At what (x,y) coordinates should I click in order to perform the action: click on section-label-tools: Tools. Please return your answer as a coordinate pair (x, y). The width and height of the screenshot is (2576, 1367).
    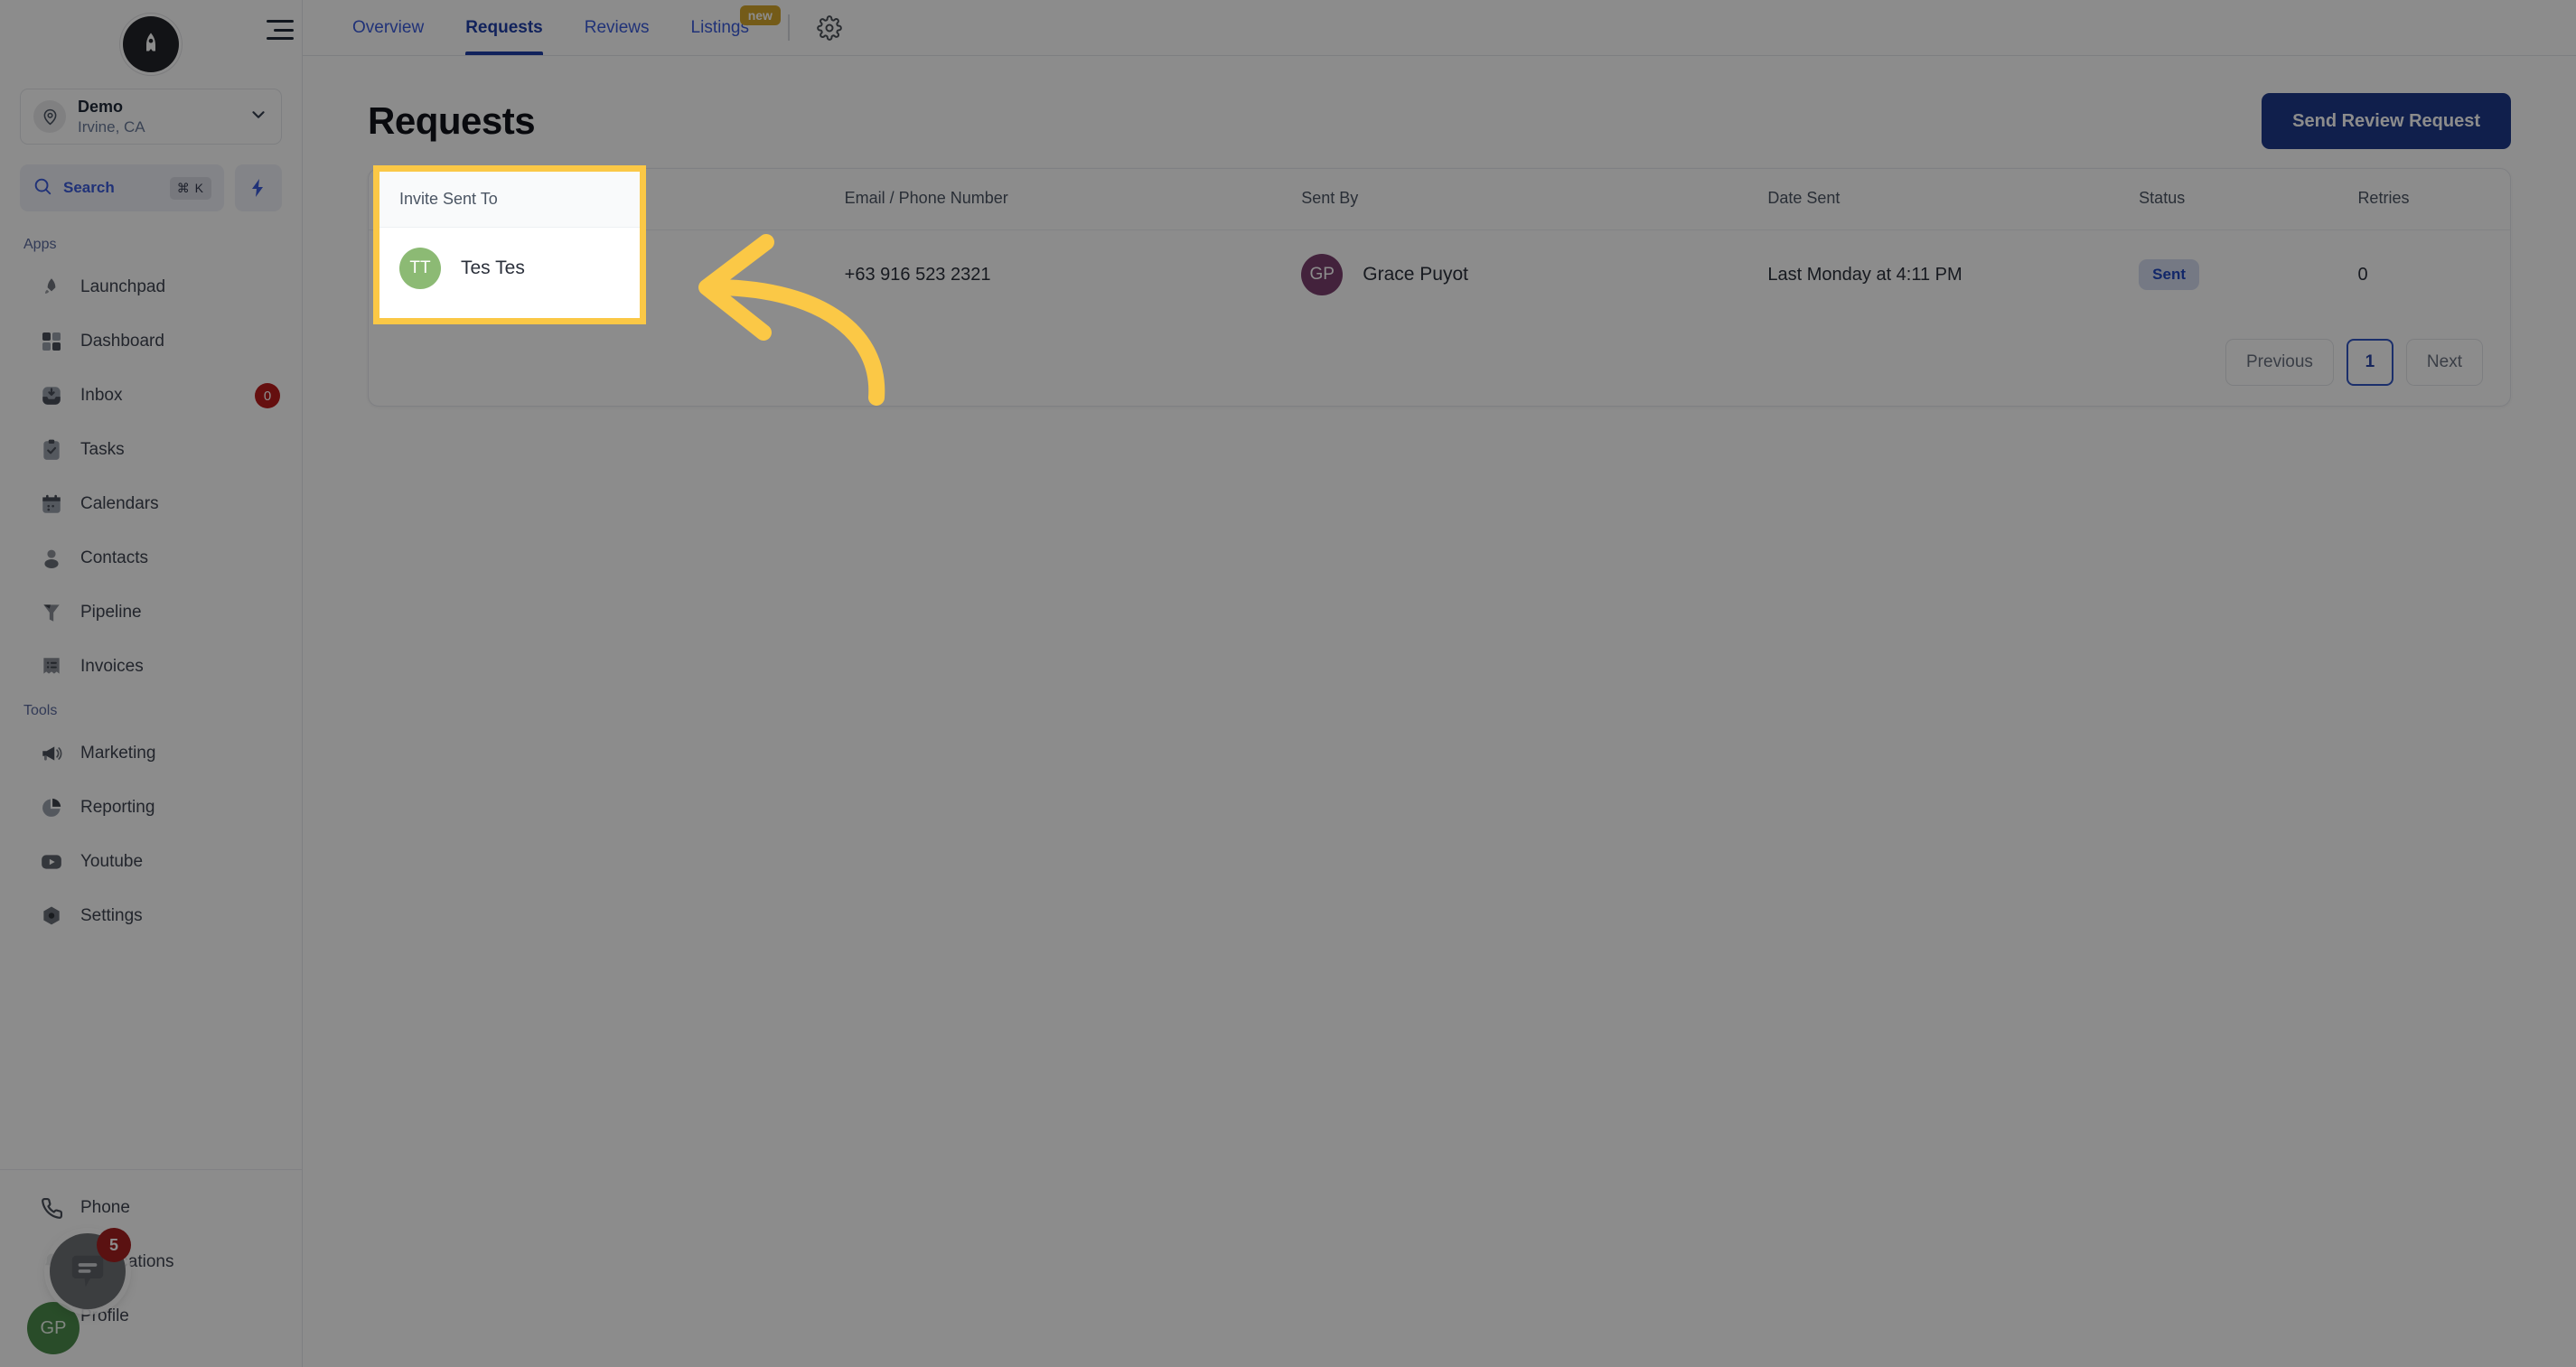
    Looking at the image, I should click on (40, 710).